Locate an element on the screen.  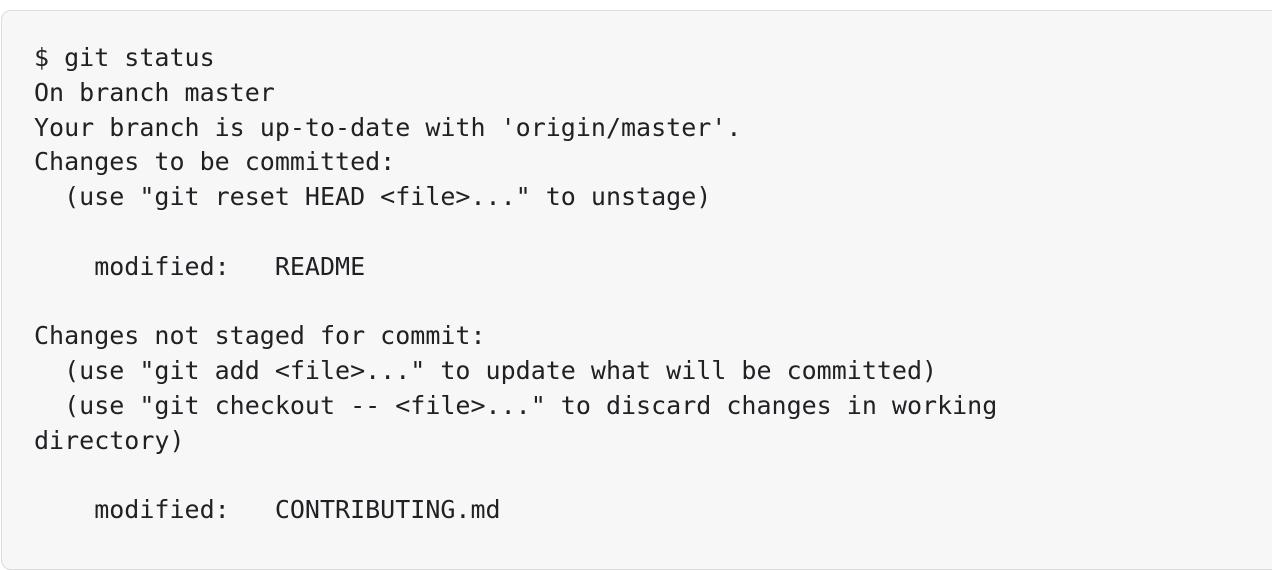
output-line: modified: README is located at coordinates (200, 266).